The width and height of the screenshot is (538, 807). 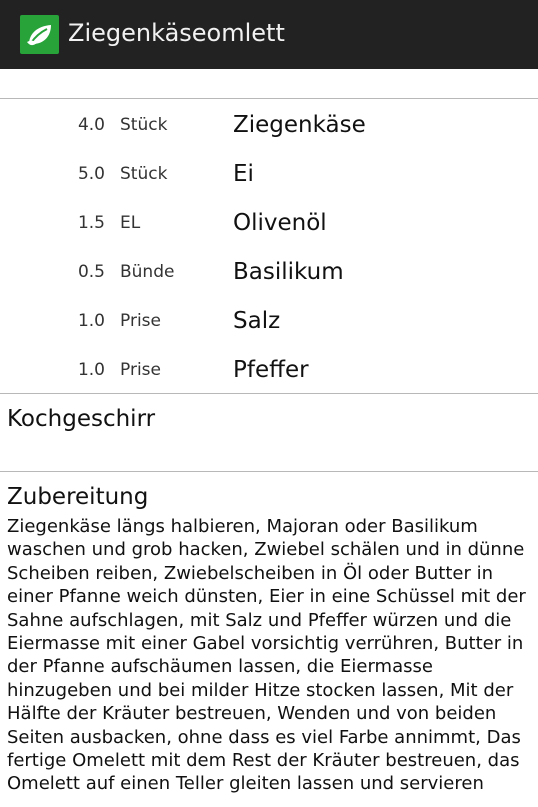 What do you see at coordinates (91, 174) in the screenshot?
I see `ingredient-amount: 5.0` at bounding box center [91, 174].